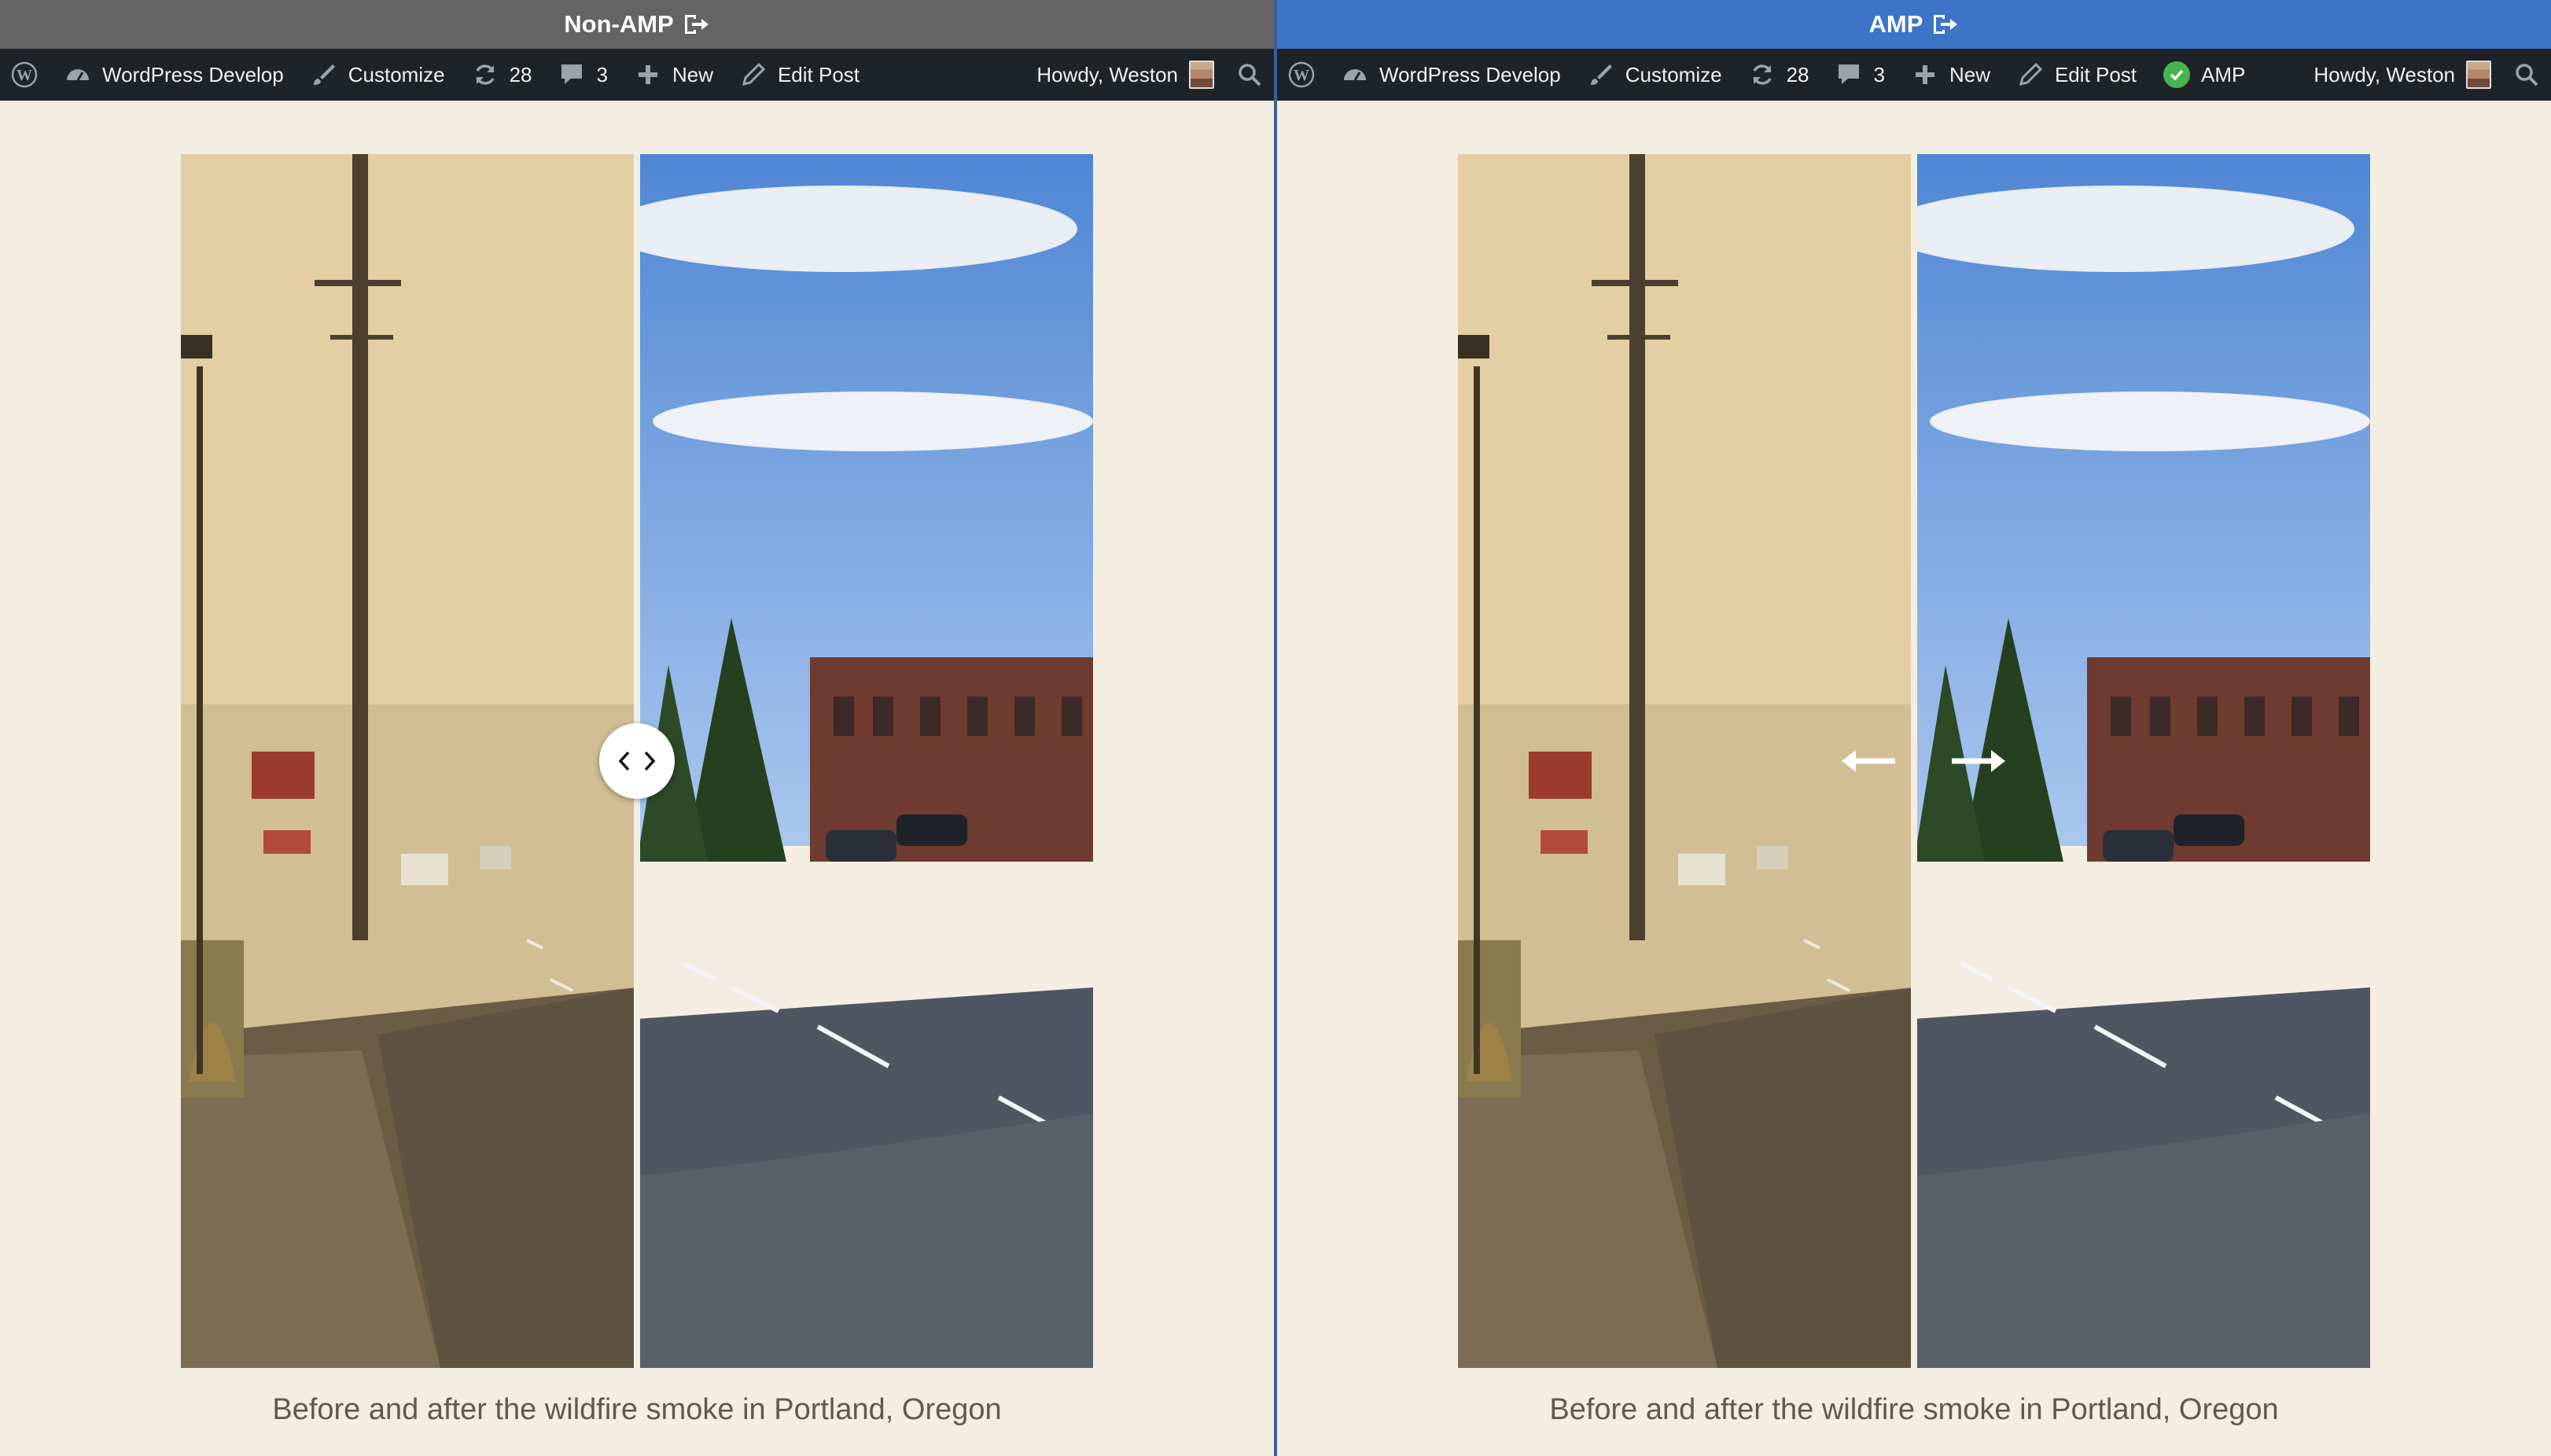  I want to click on slider-handle, so click(637, 761).